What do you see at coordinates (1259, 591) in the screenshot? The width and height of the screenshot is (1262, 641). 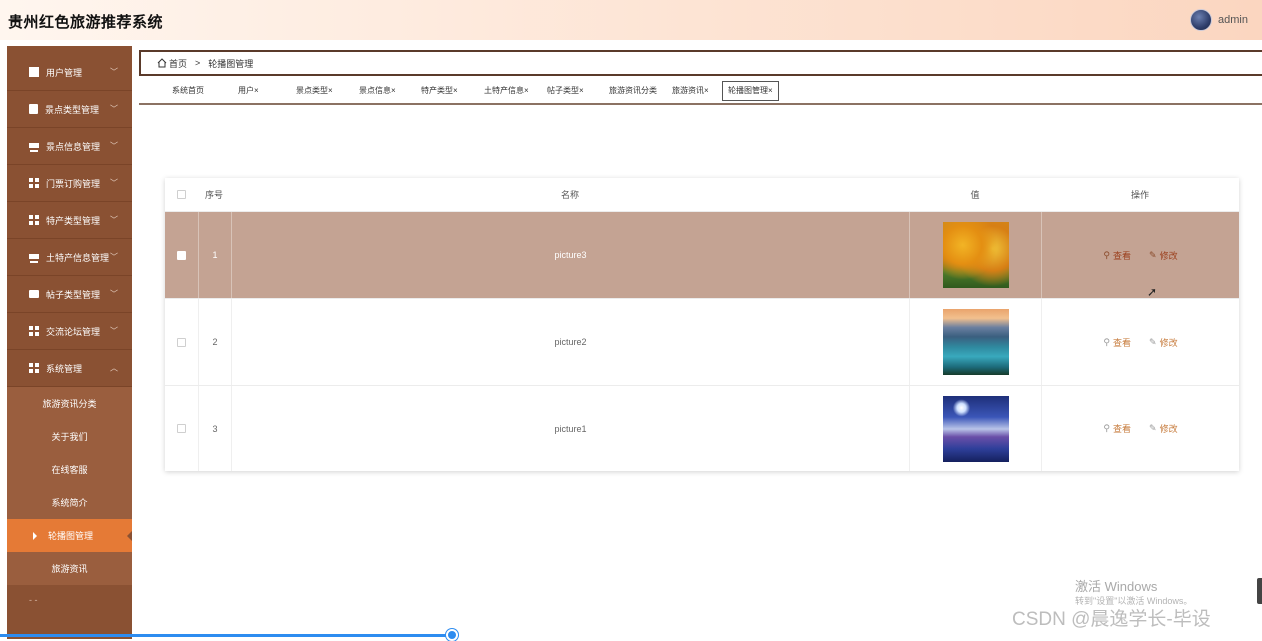 I see `side-panel-handle` at bounding box center [1259, 591].